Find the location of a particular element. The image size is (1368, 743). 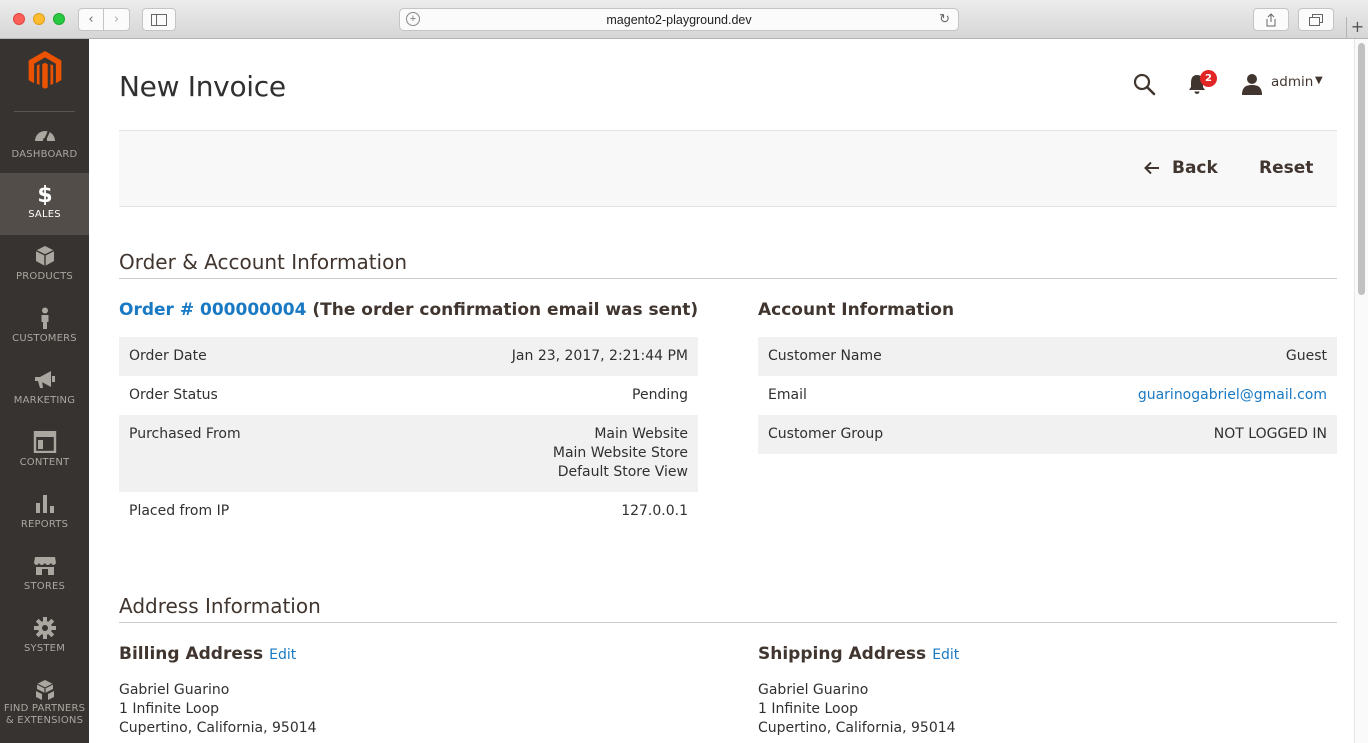

account-info-heading: Account Information is located at coordinates (856, 310).